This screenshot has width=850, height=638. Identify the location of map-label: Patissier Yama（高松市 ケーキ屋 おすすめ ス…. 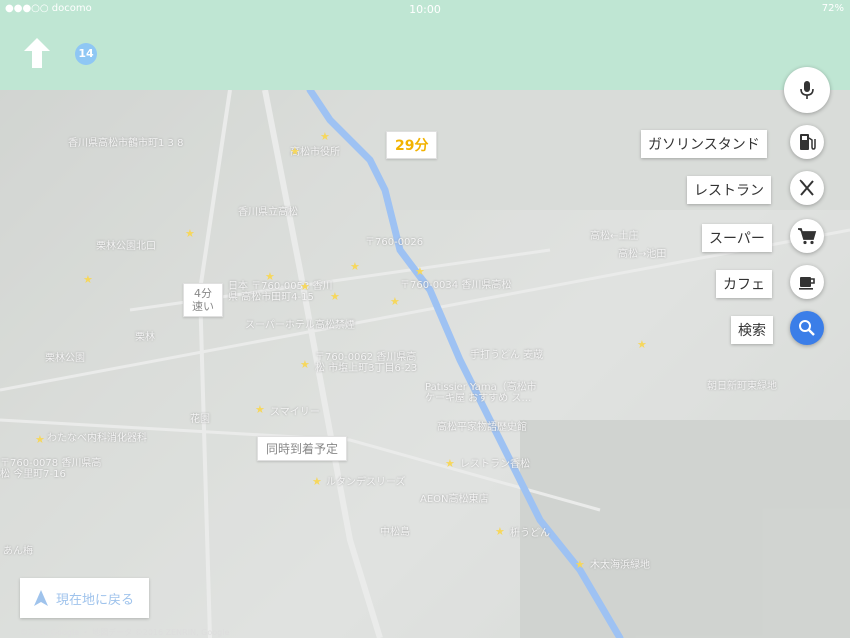
(481, 393).